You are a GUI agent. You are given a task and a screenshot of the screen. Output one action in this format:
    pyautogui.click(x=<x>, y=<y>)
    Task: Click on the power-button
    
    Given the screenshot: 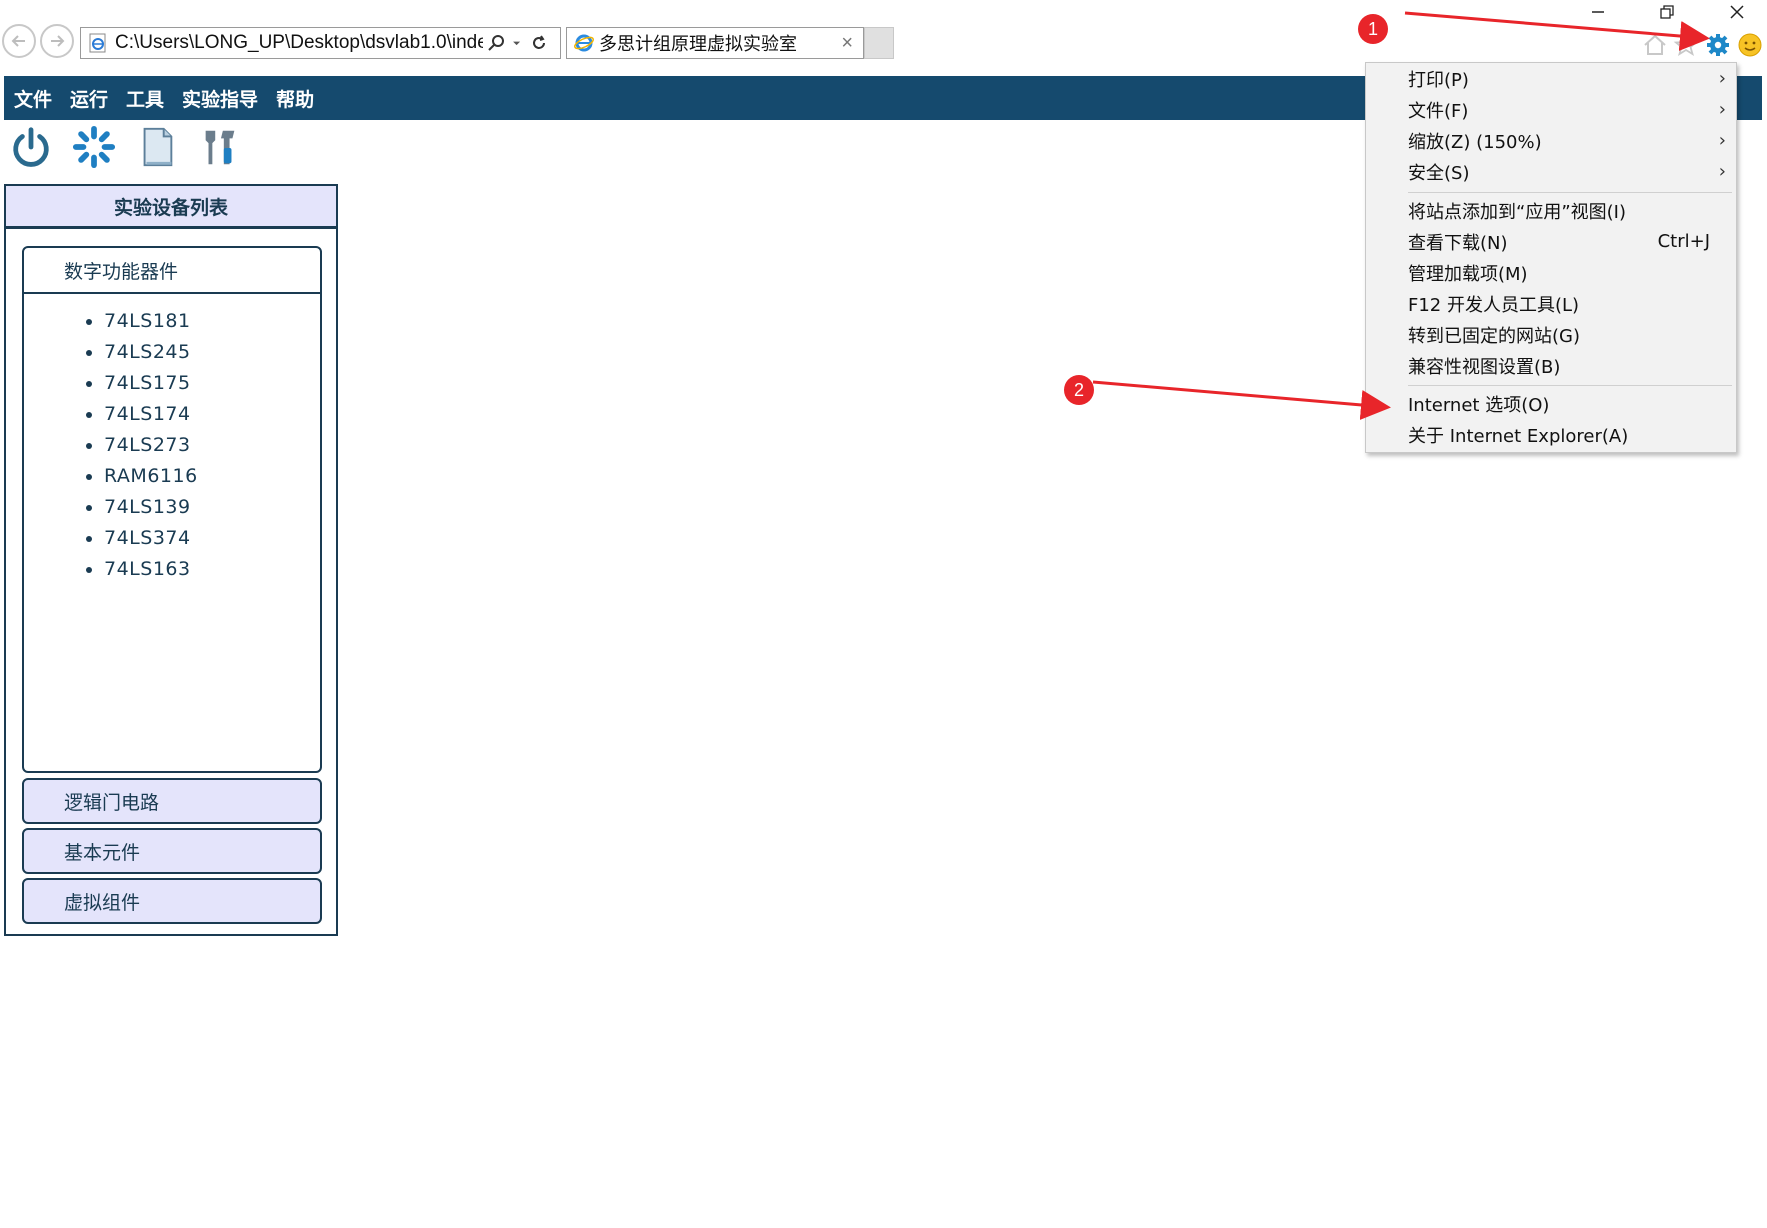 What is the action you would take?
    pyautogui.click(x=31, y=147)
    